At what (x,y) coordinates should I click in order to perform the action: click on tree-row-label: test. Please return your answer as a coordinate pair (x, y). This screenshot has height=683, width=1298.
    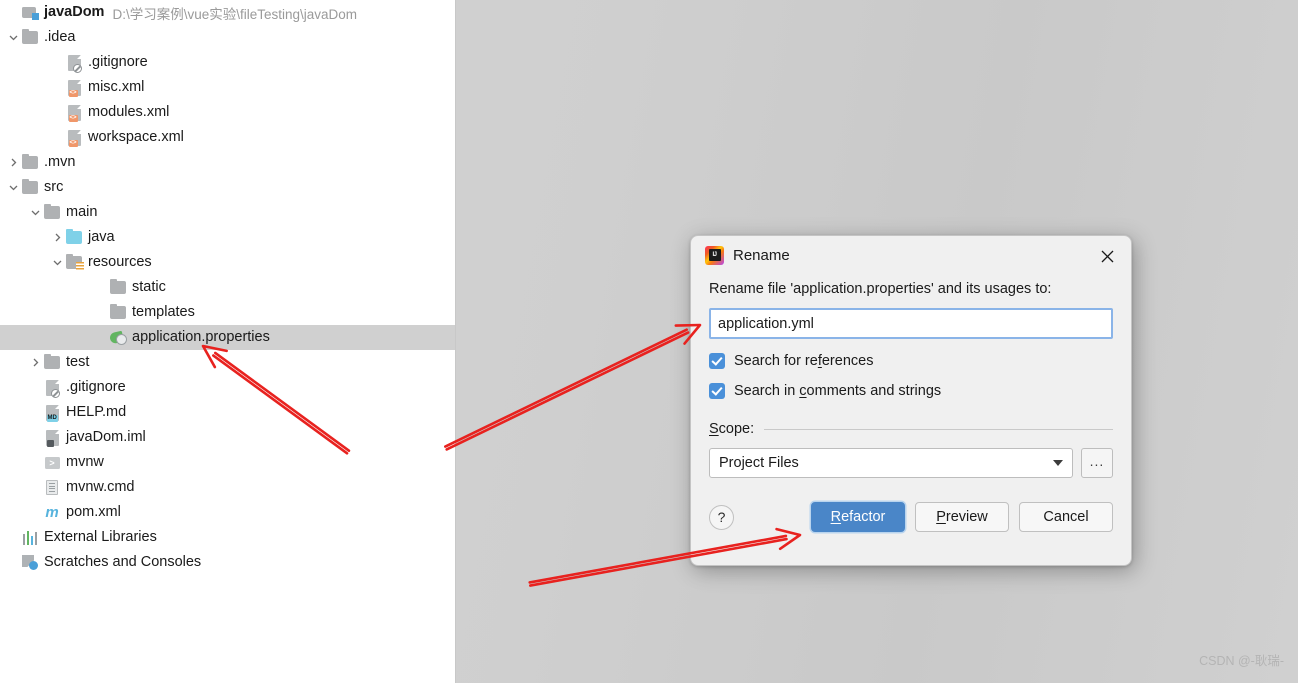
    Looking at the image, I should click on (78, 362).